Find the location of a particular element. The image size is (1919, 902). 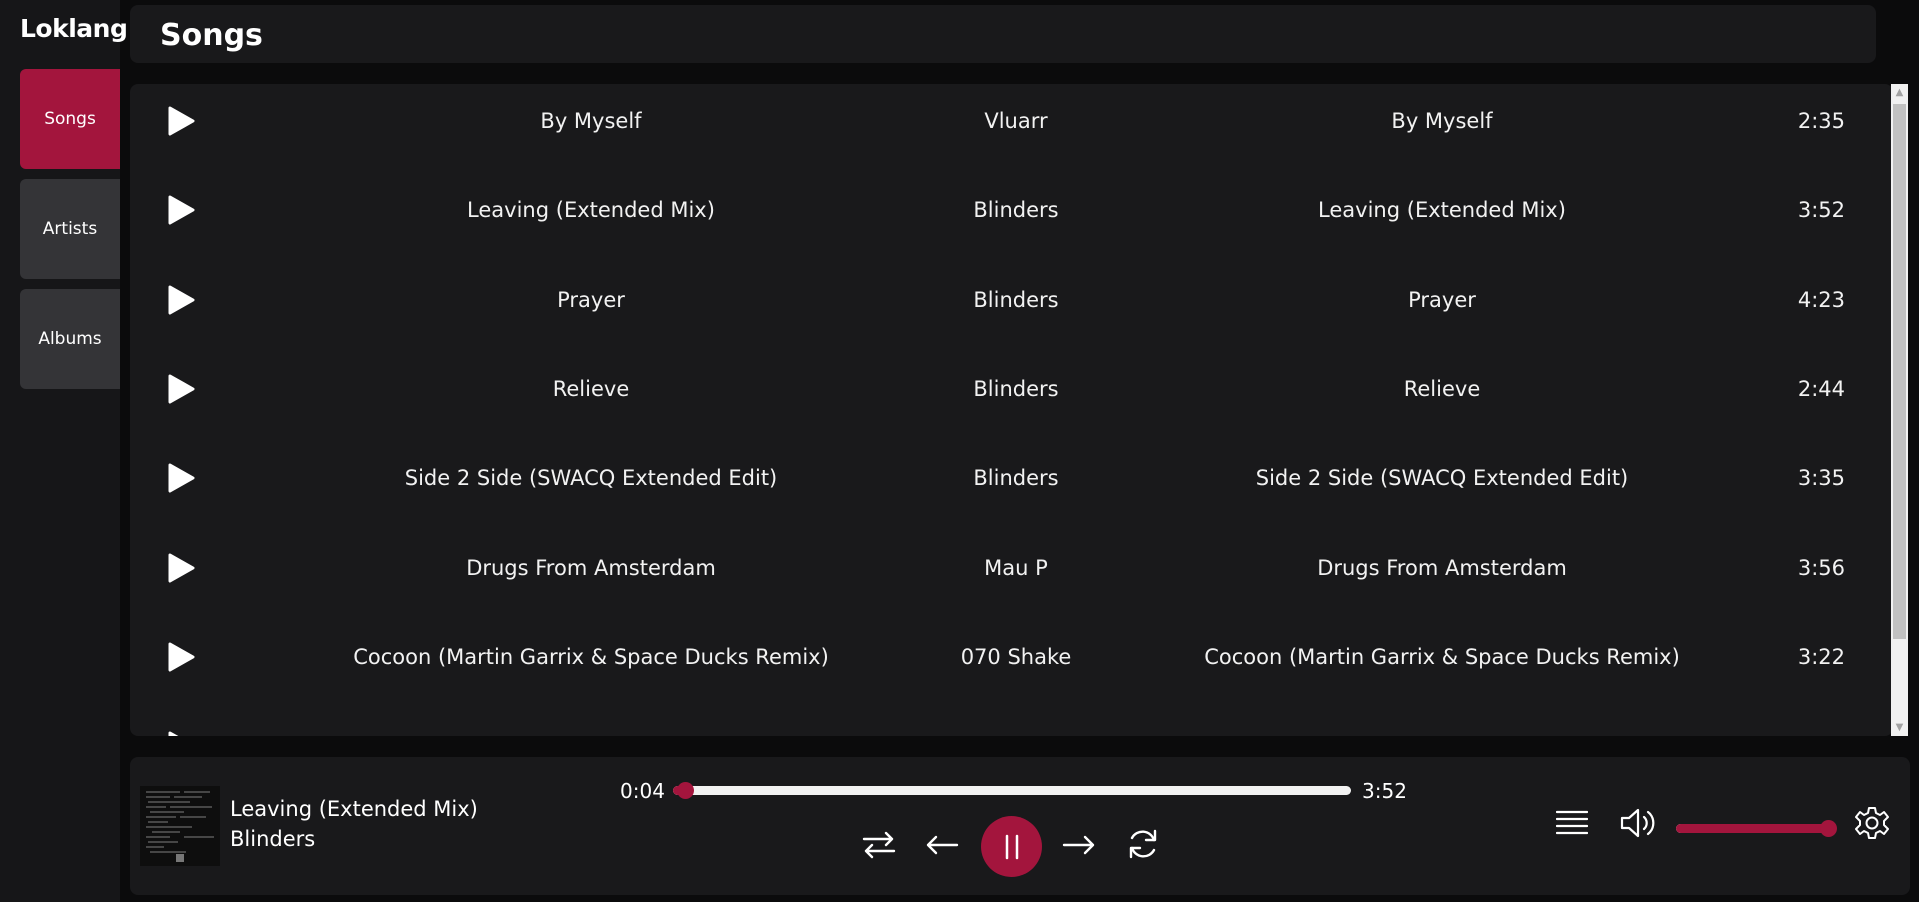

volume-fill is located at coordinates (1752, 828).